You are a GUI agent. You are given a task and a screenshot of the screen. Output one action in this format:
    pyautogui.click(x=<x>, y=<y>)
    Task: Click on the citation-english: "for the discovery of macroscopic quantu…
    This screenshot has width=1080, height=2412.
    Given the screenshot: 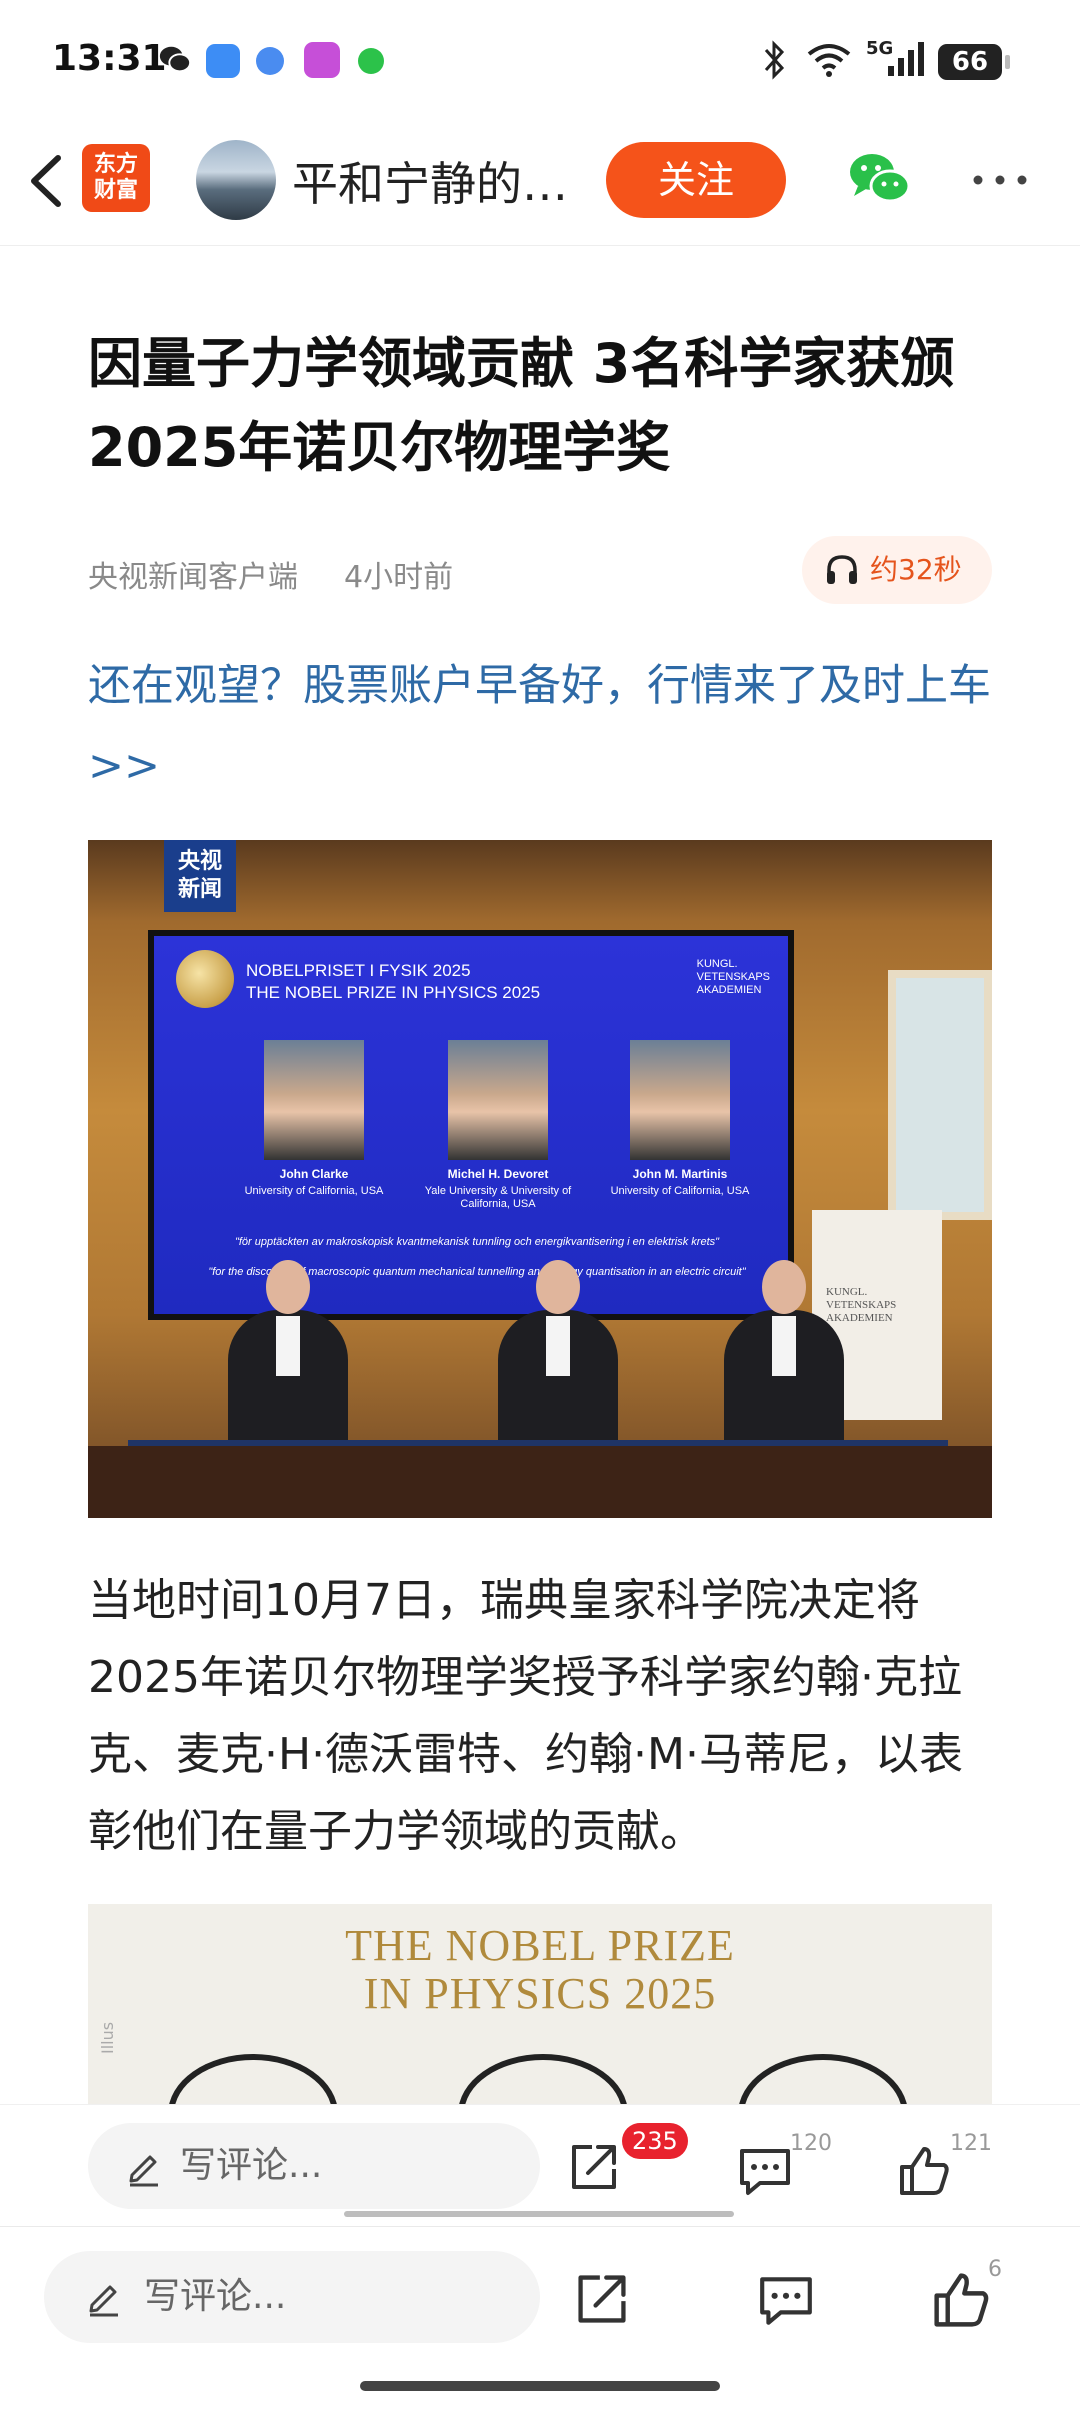 What is the action you would take?
    pyautogui.click(x=477, y=1272)
    